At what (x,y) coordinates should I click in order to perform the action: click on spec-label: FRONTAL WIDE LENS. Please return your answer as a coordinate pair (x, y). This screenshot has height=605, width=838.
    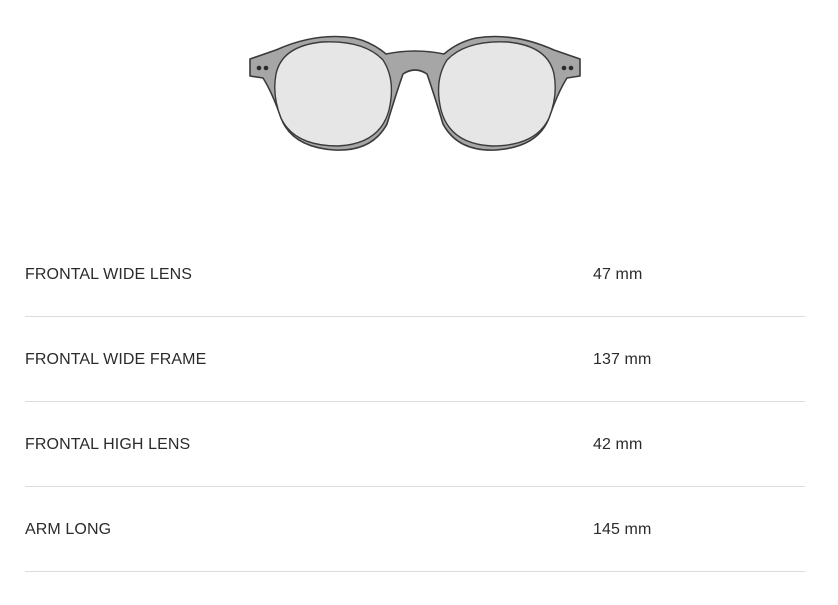
    Looking at the image, I should click on (109, 274).